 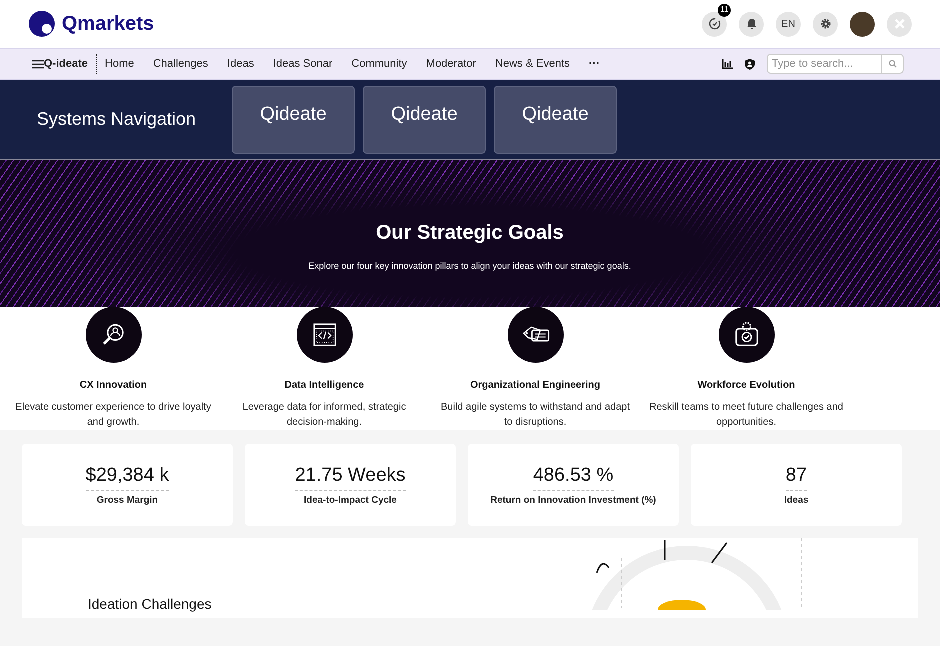 I want to click on nav-link: News & Events, so click(x=532, y=64).